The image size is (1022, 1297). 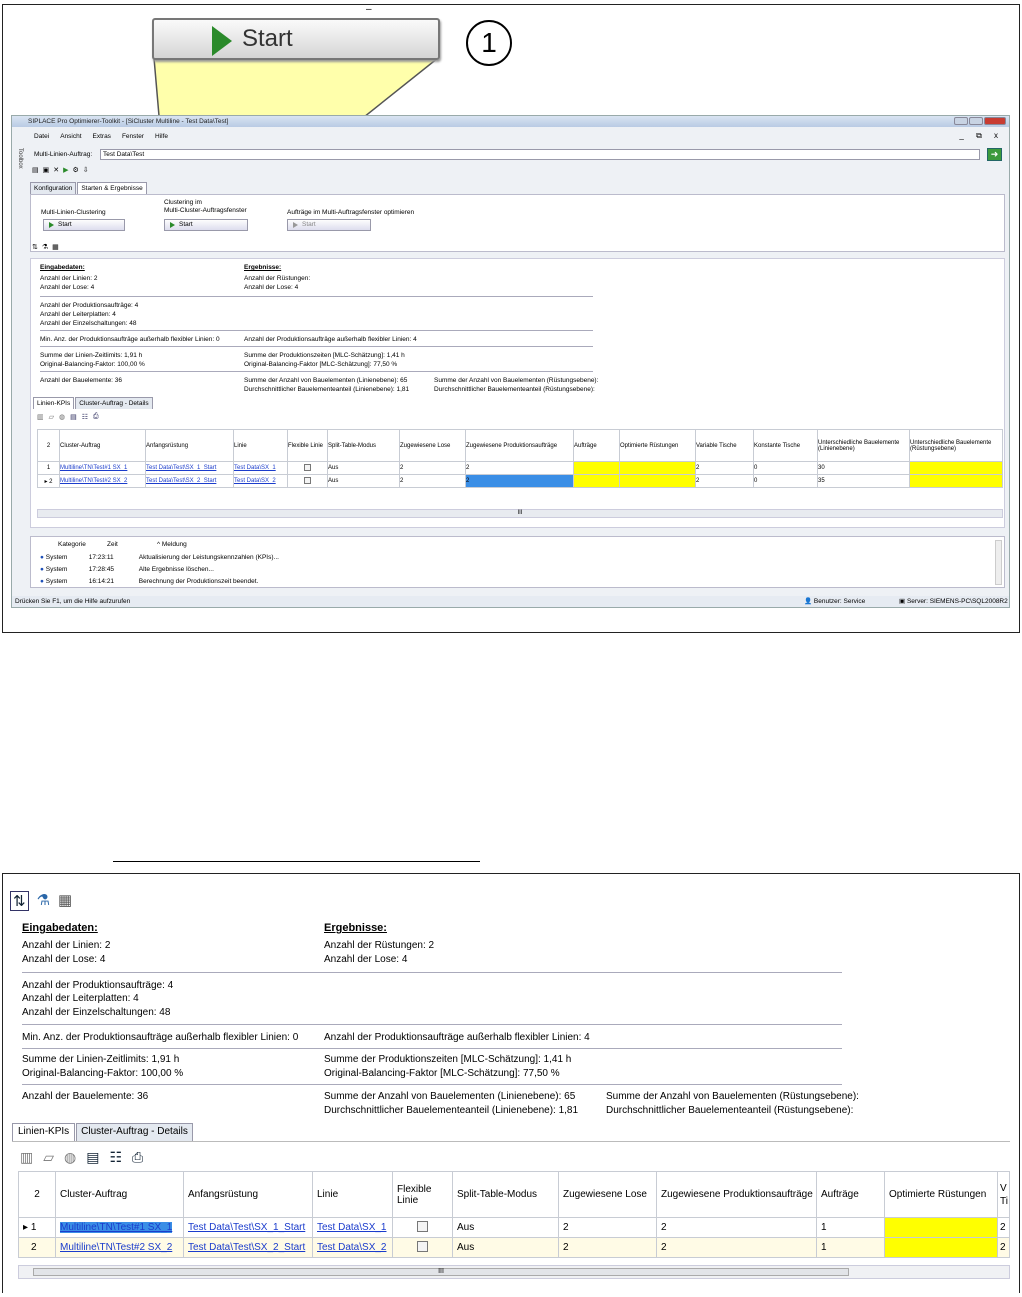 I want to click on run-icon: ▶, so click(x=65, y=170).